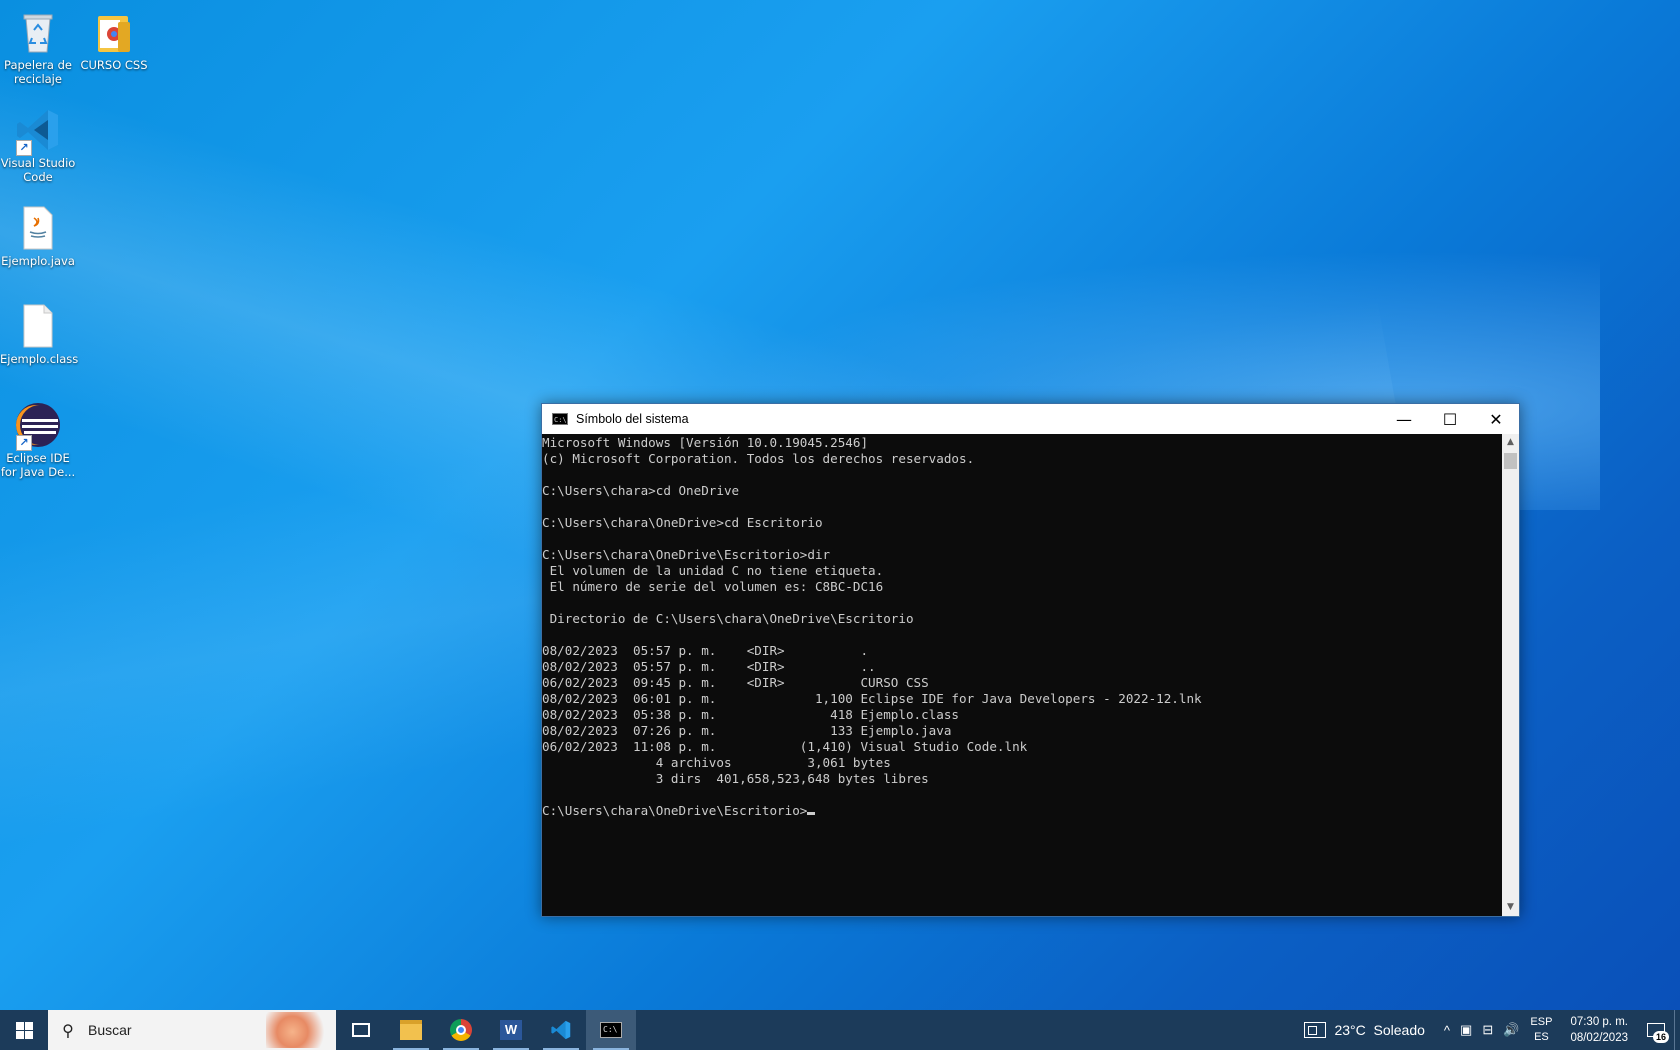  Describe the element at coordinates (675, 810) in the screenshot. I see `prompt-text: C:\Users\chara\OneDrive\Escritorio>` at that location.